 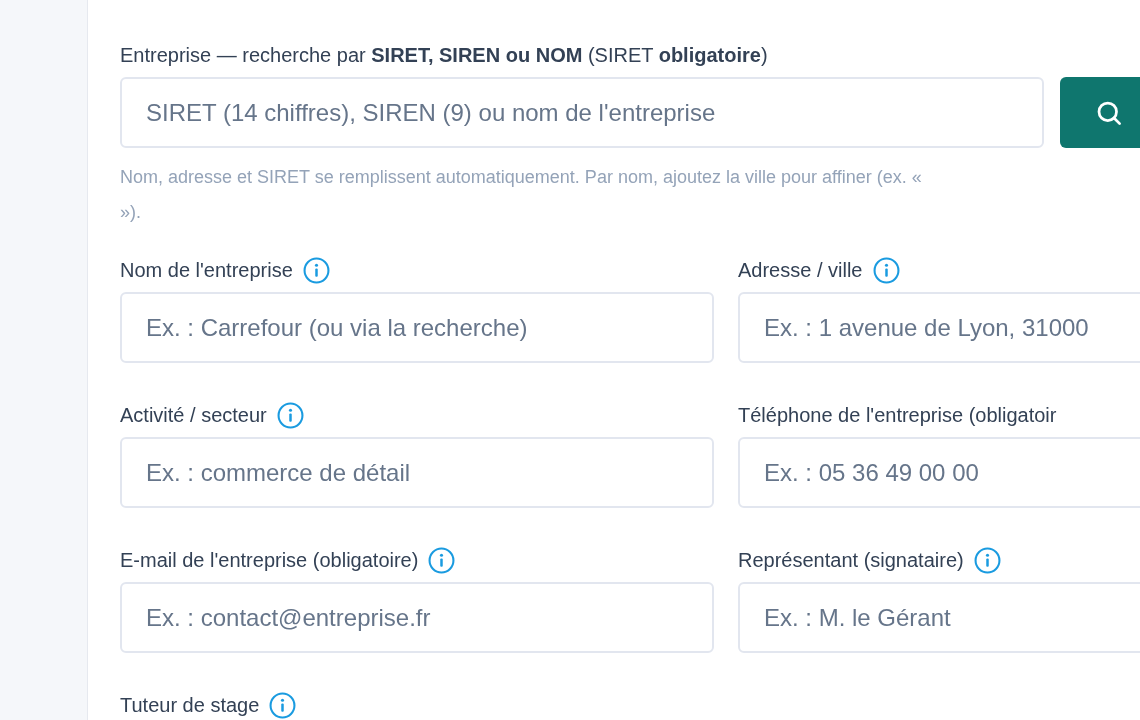 What do you see at coordinates (939, 472) in the screenshot?
I see `text-field: Ex. : 05 36 49 00 00` at bounding box center [939, 472].